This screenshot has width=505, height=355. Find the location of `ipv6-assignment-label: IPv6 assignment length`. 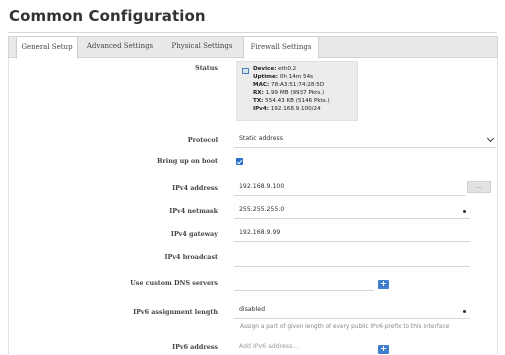

ipv6-assignment-label: IPv6 assignment length is located at coordinates (175, 312).